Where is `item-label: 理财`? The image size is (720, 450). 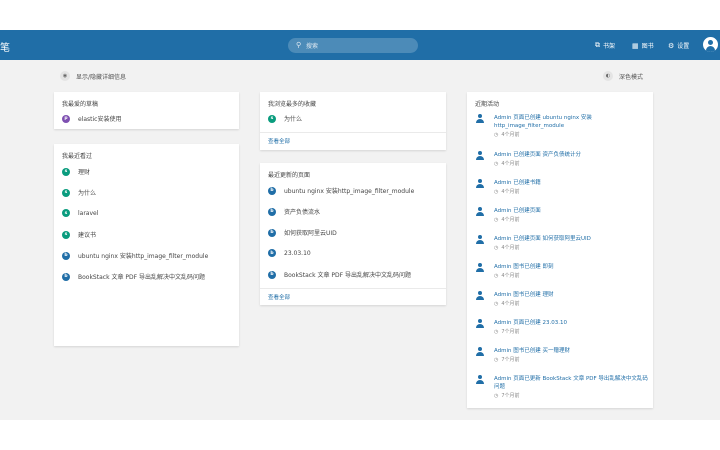
item-label: 理财 is located at coordinates (84, 172).